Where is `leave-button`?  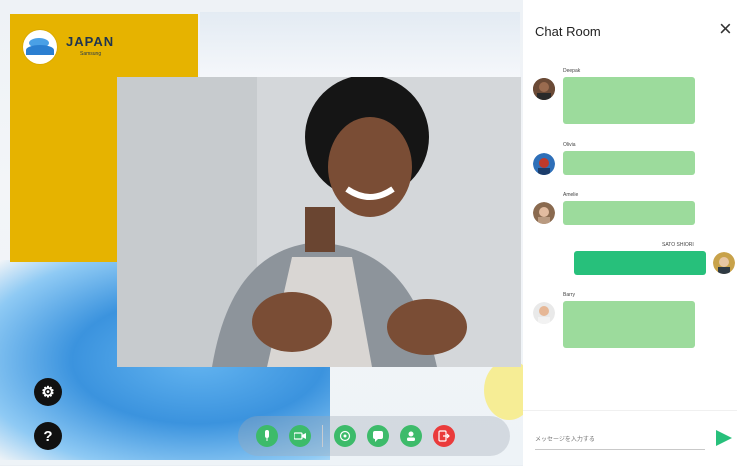
leave-button is located at coordinates (444, 436).